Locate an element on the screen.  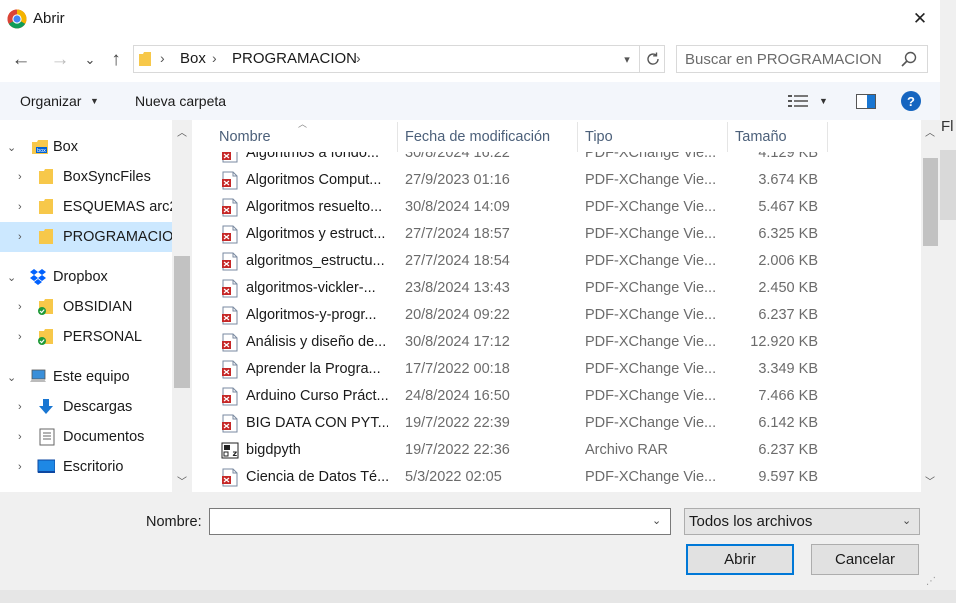
open-button: Abrir is located at coordinates (740, 559).